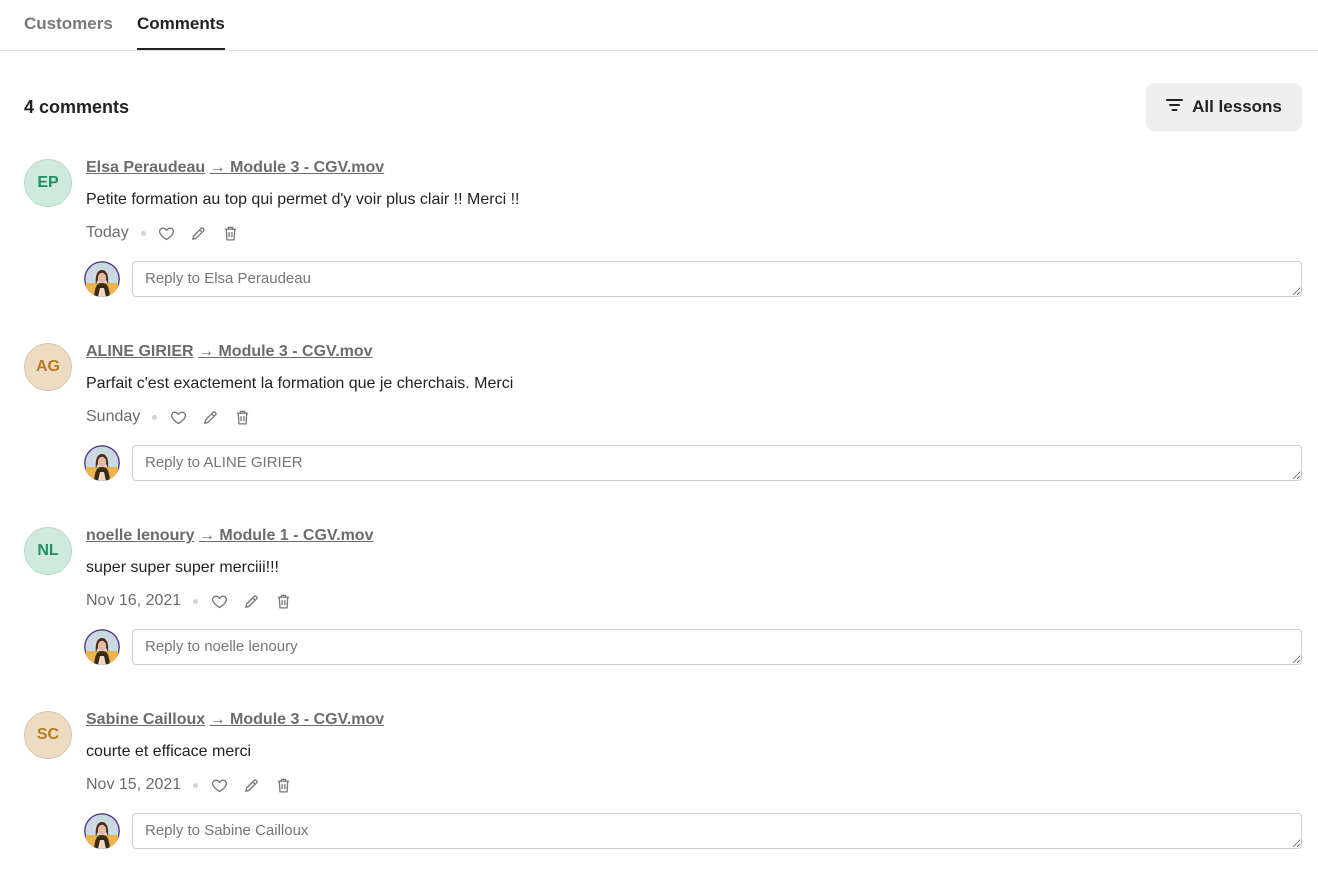 The width and height of the screenshot is (1318, 895). What do you see at coordinates (134, 784) in the screenshot?
I see `comment-date: Nov 15, 2021` at bounding box center [134, 784].